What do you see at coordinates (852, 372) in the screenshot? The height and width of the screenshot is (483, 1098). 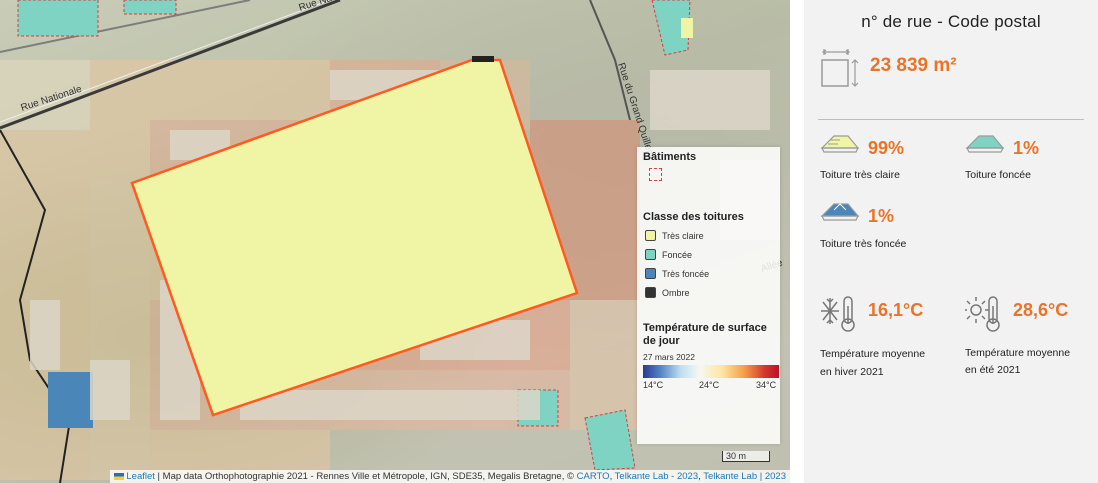 I see `winter-temperature-label-line2: en hiver 2021` at bounding box center [852, 372].